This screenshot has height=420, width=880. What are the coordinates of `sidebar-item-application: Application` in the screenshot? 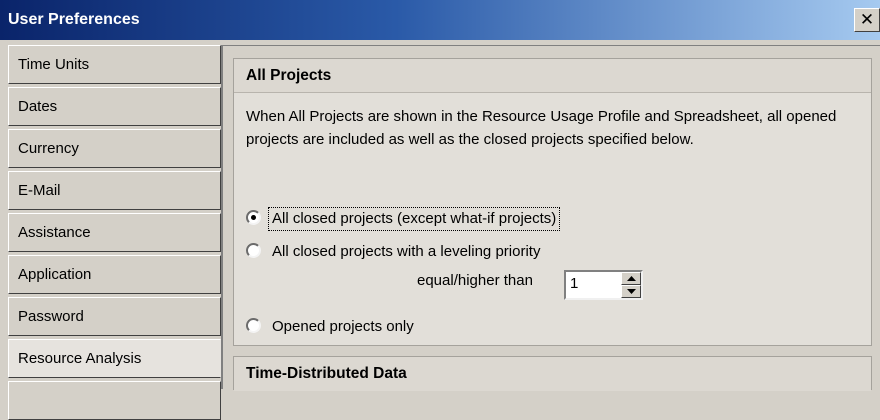 It's located at (114, 274).